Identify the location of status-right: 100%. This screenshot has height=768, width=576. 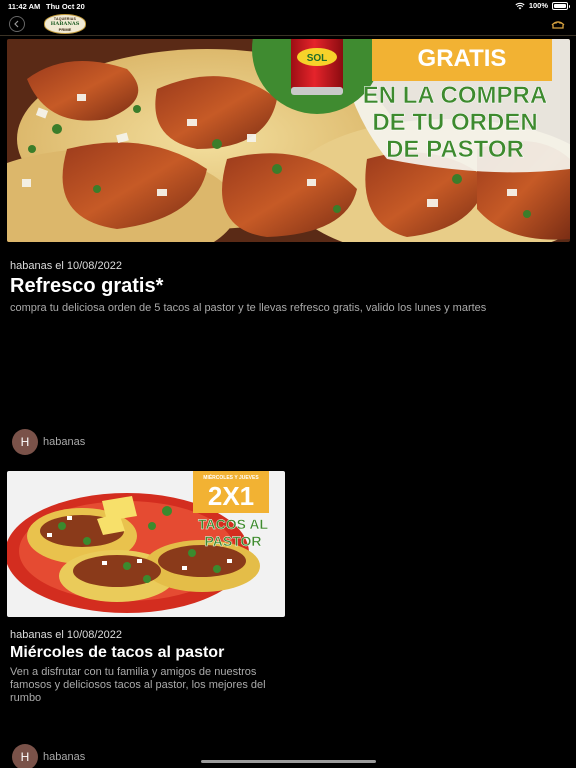
(542, 5).